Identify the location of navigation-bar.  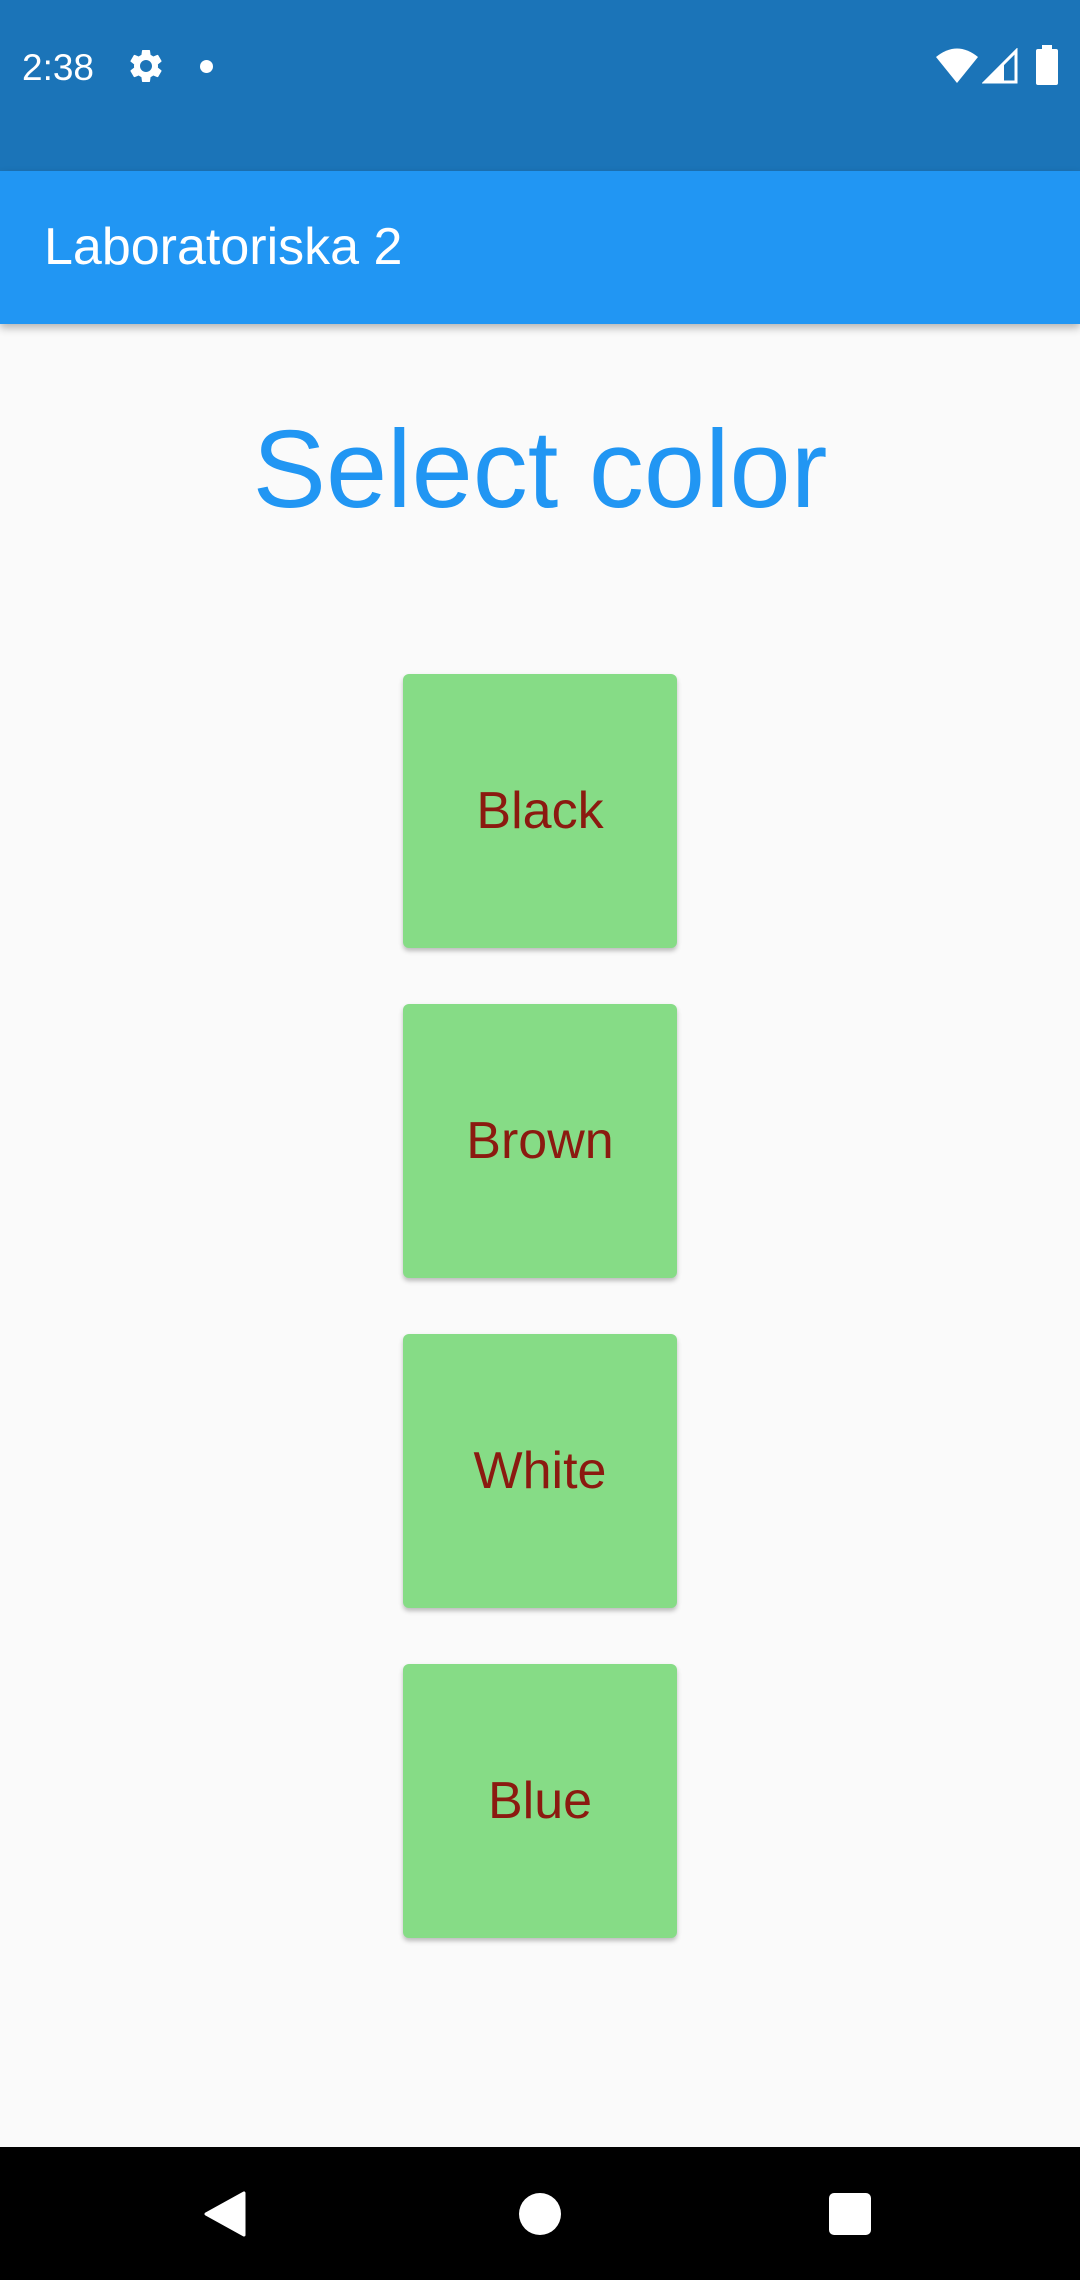
(540, 2213).